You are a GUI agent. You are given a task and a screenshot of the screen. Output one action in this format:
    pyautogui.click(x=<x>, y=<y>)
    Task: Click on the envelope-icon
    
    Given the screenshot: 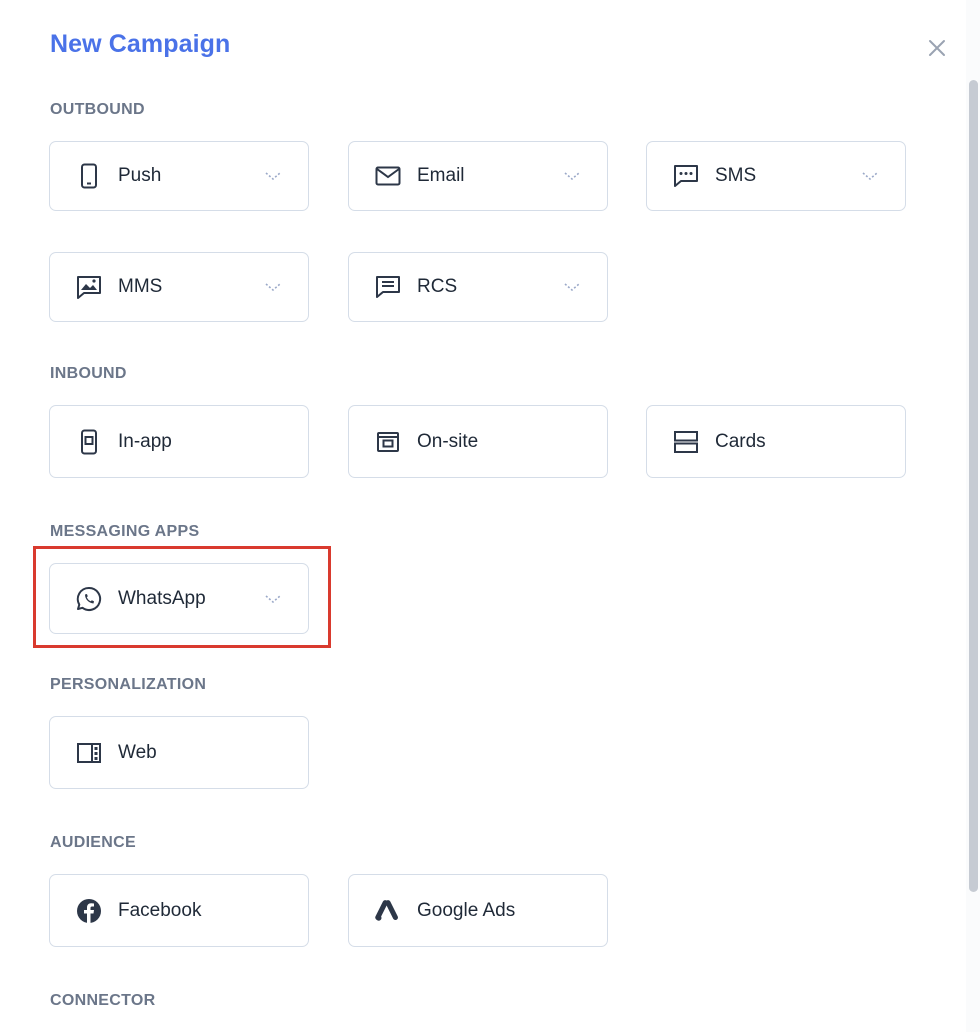 What is the action you would take?
    pyautogui.click(x=388, y=176)
    